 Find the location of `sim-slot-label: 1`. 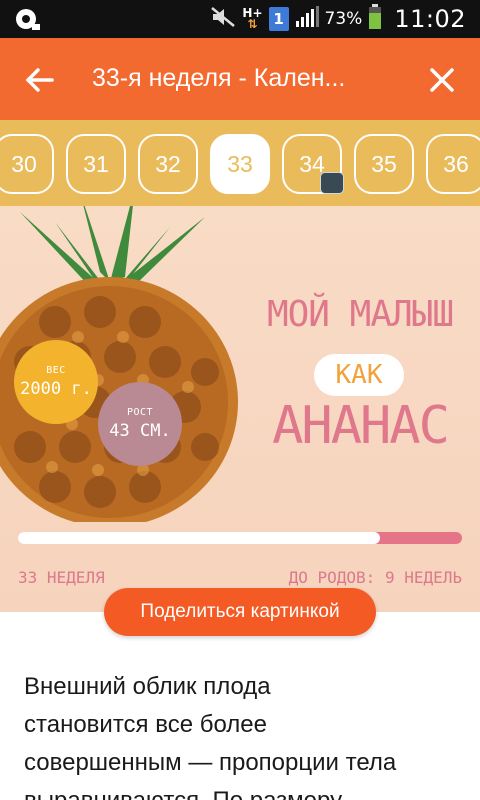

sim-slot-label: 1 is located at coordinates (278, 19).